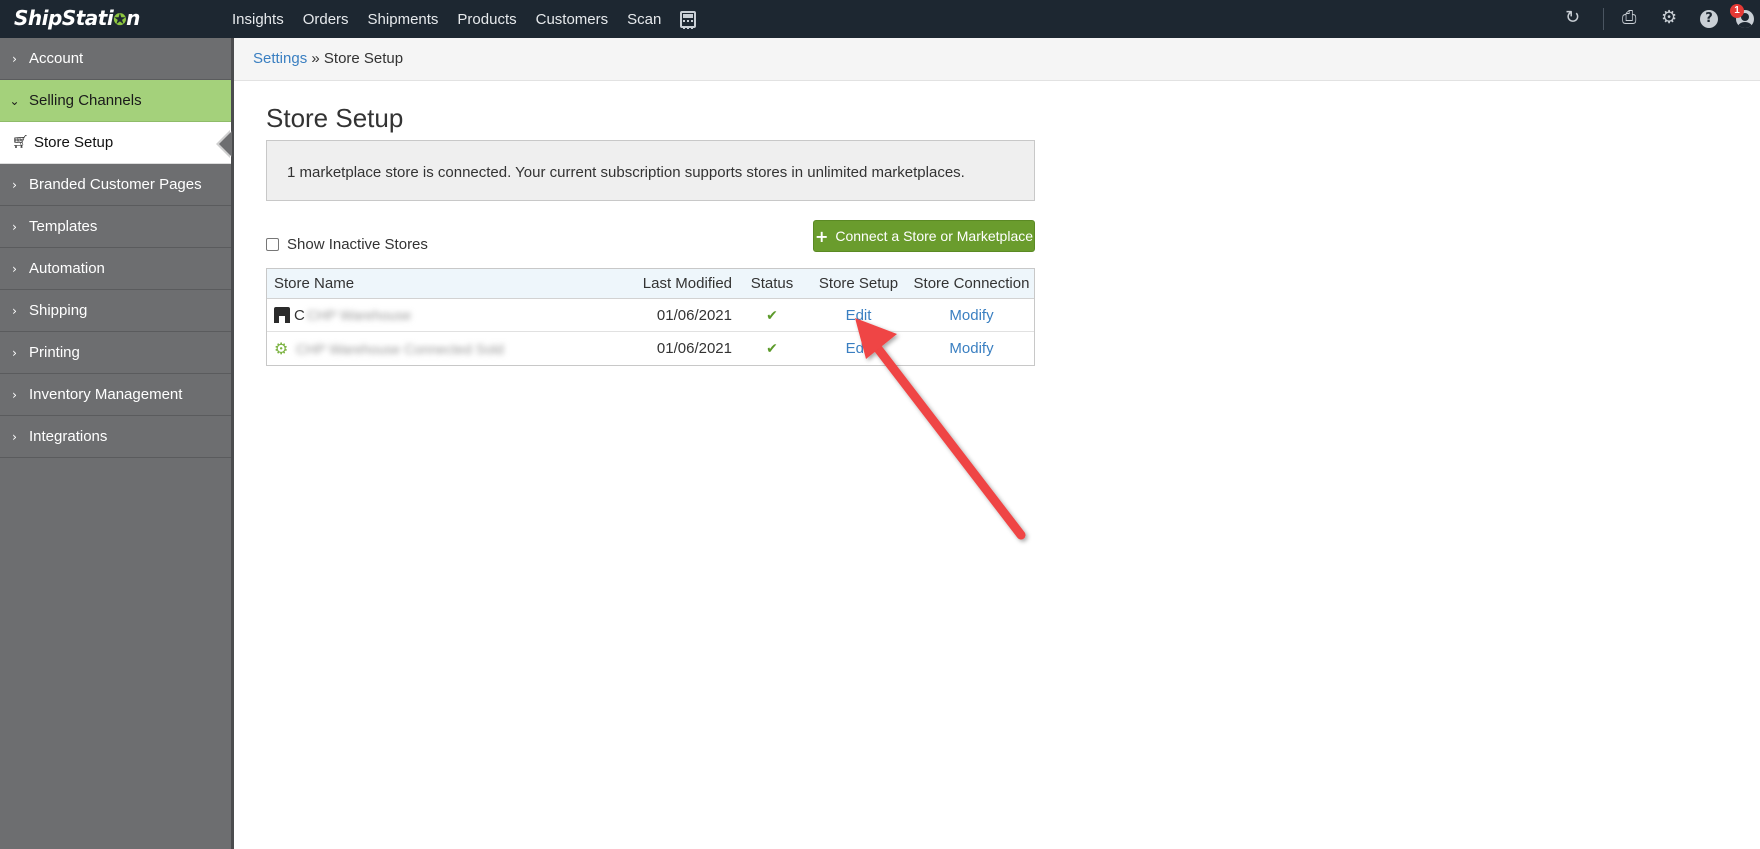  What do you see at coordinates (115, 353) in the screenshot?
I see `sidebar-item-printing: › Printing` at bounding box center [115, 353].